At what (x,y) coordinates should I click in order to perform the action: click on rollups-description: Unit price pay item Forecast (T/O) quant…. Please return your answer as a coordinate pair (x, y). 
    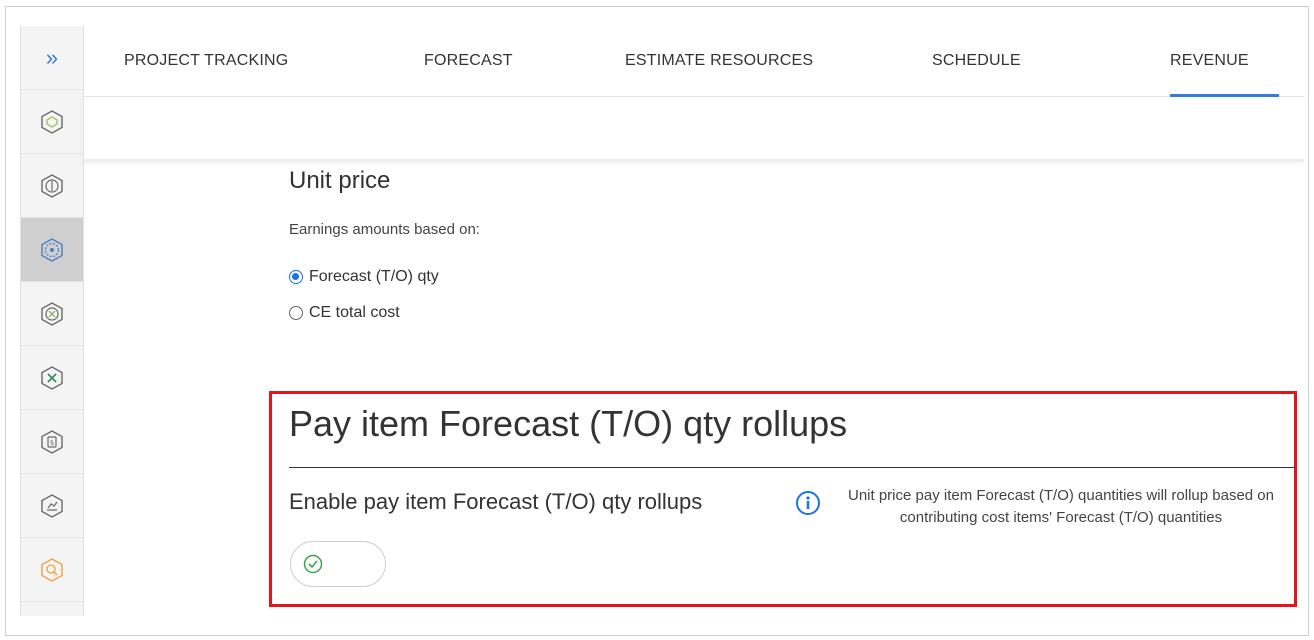
    Looking at the image, I should click on (1060, 506).